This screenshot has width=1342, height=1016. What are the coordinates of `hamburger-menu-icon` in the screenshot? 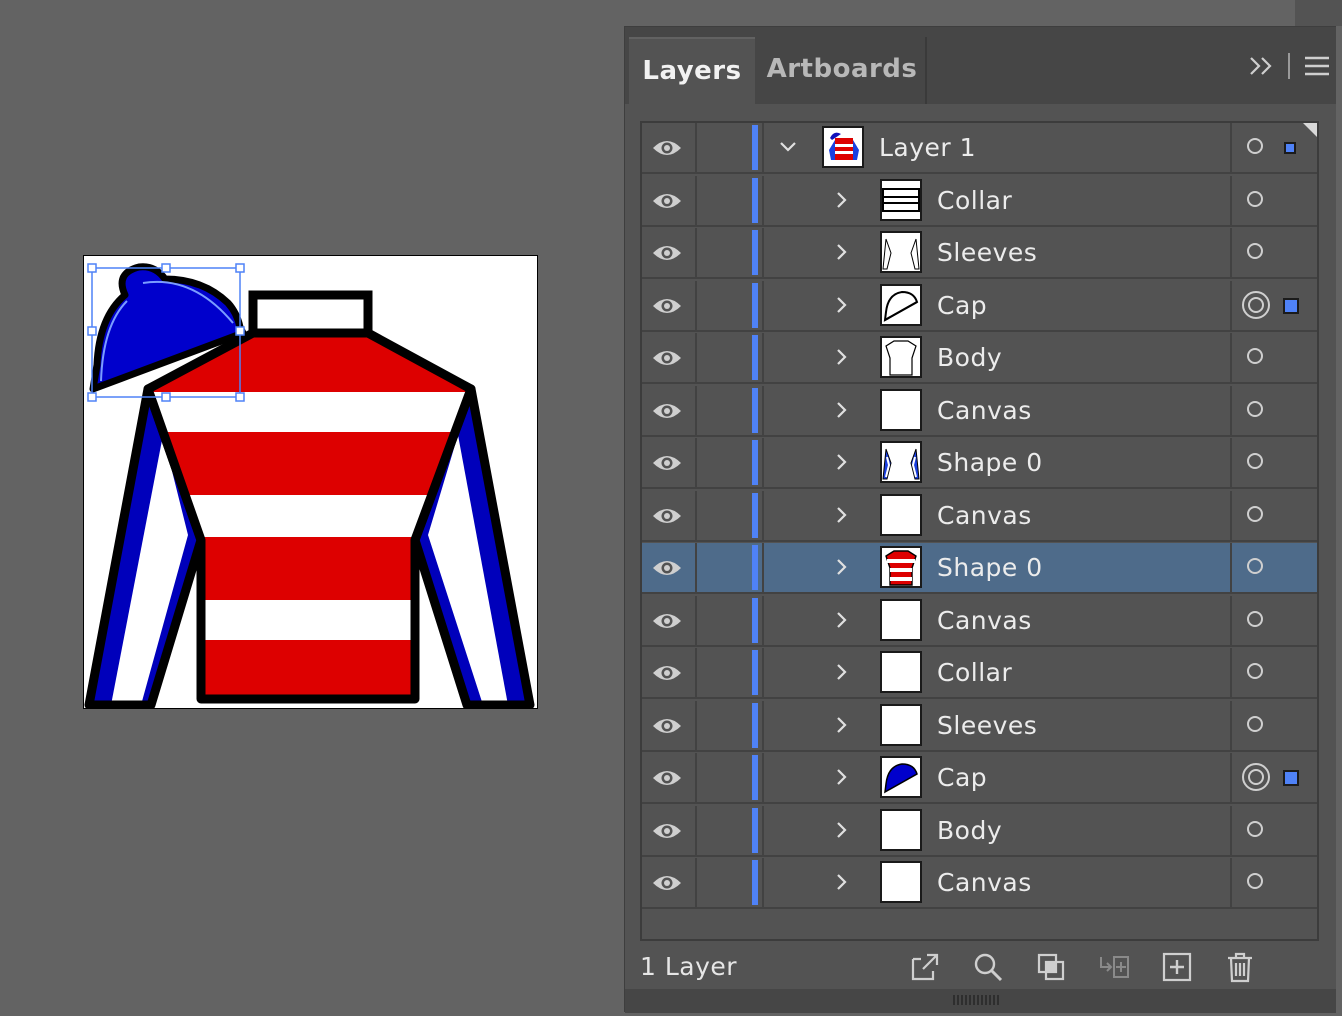 It's located at (1317, 66).